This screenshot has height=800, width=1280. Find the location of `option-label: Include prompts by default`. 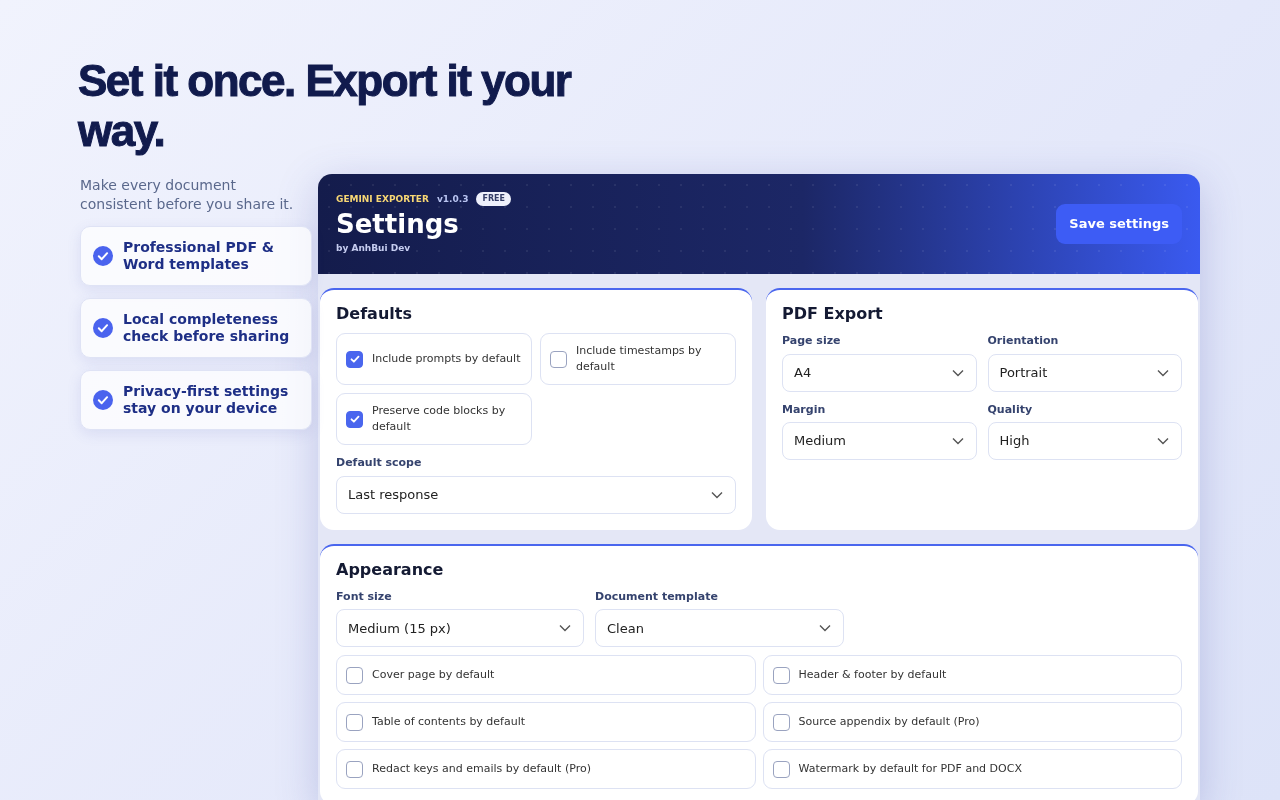

option-label: Include prompts by default is located at coordinates (446, 358).